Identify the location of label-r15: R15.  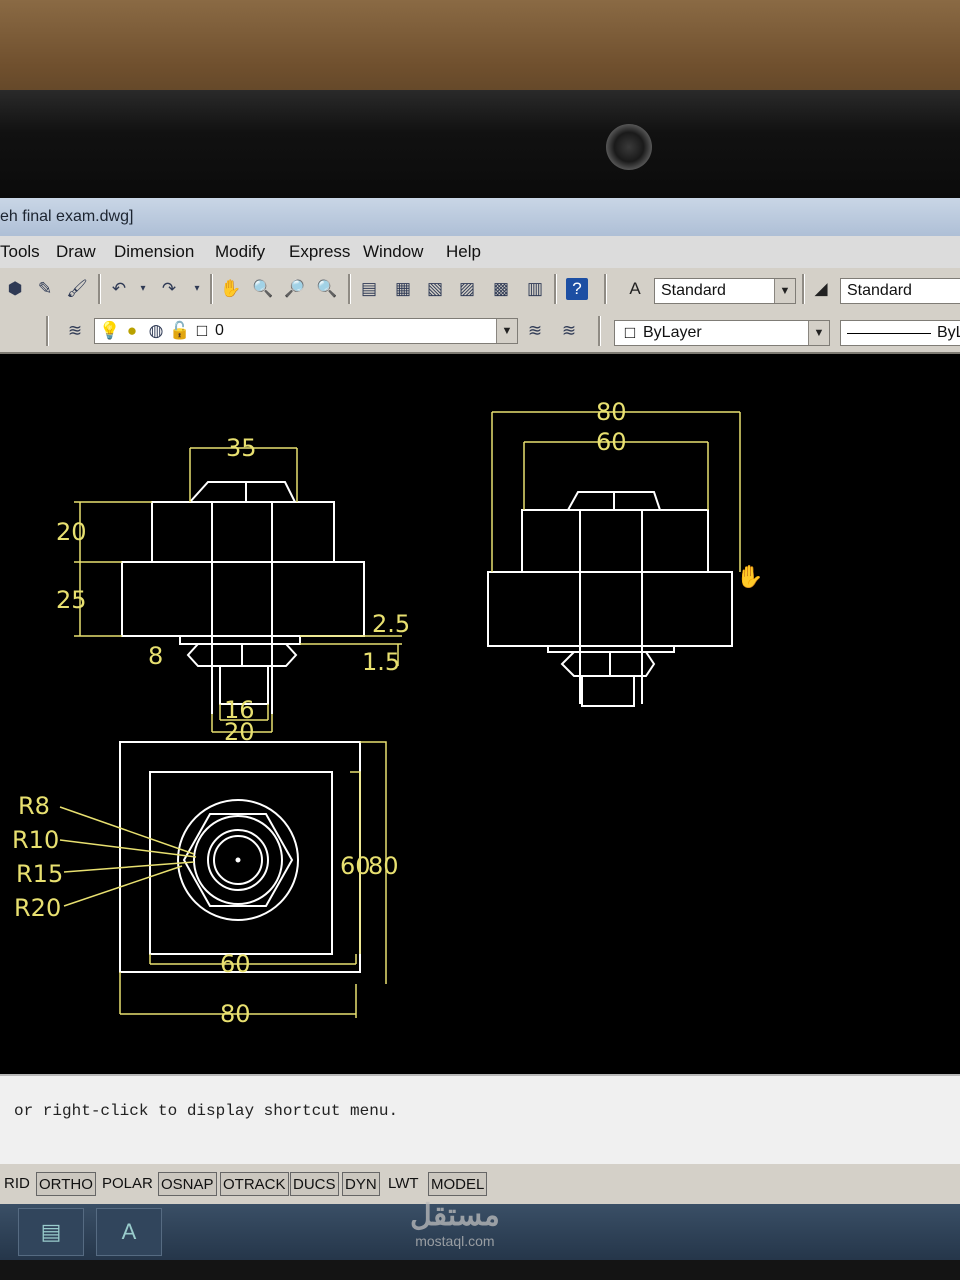
(39, 874).